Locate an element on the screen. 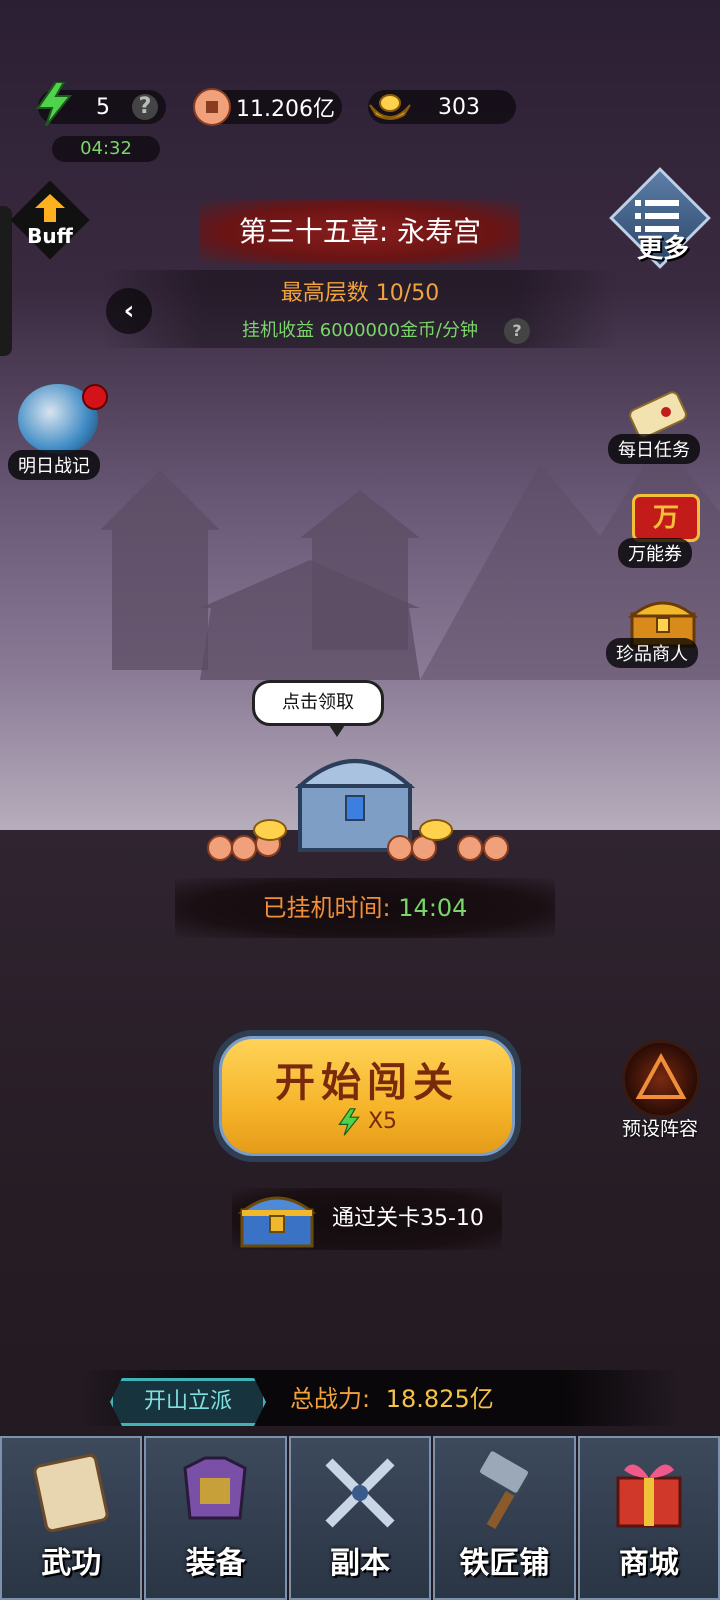 The width and height of the screenshot is (720, 1600). start-cost-value: X5 is located at coordinates (382, 1121).